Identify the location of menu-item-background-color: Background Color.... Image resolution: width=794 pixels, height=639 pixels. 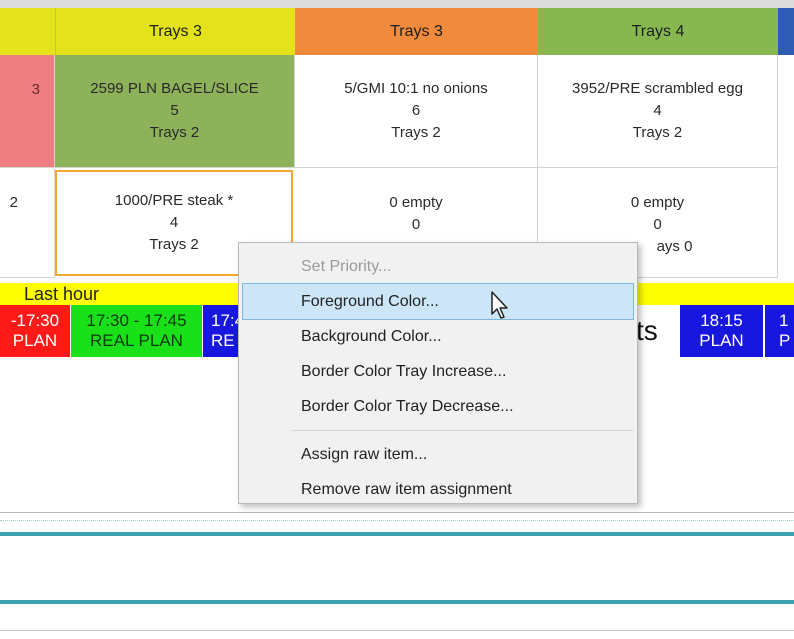
(438, 336).